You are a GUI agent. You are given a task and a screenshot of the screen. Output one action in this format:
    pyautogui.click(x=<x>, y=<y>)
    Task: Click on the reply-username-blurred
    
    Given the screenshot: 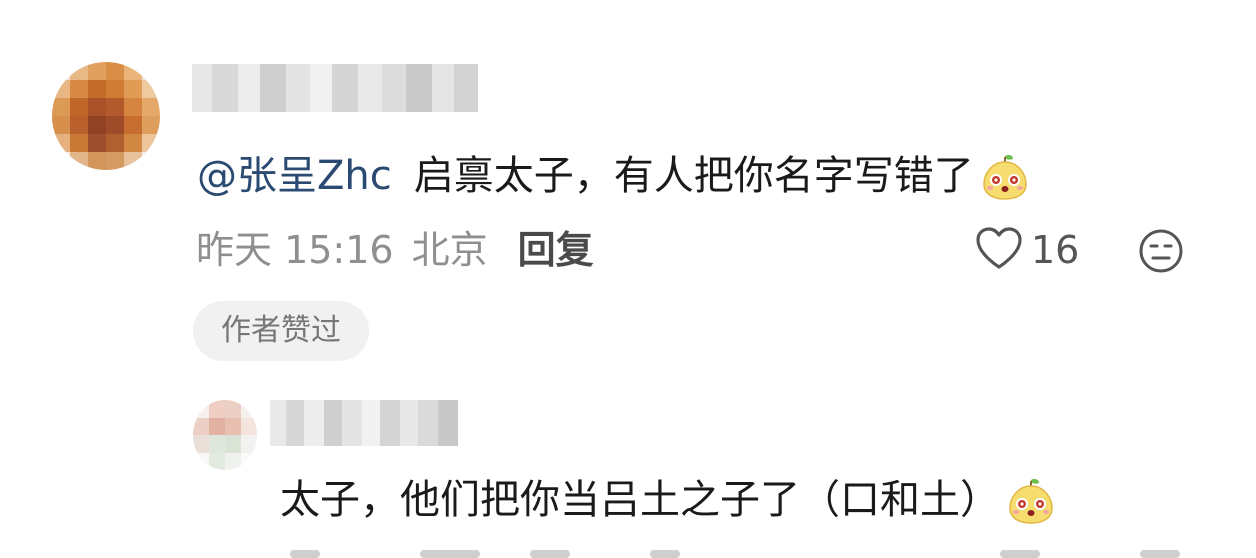 What is the action you would take?
    pyautogui.click(x=364, y=423)
    